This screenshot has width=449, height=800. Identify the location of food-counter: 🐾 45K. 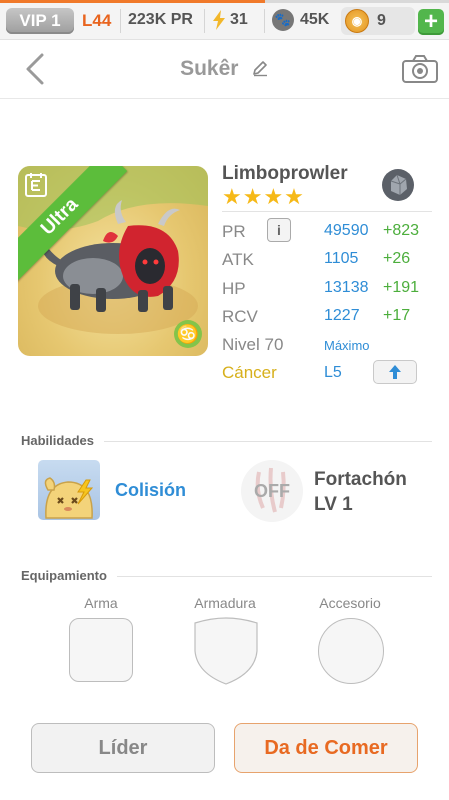
(300, 20).